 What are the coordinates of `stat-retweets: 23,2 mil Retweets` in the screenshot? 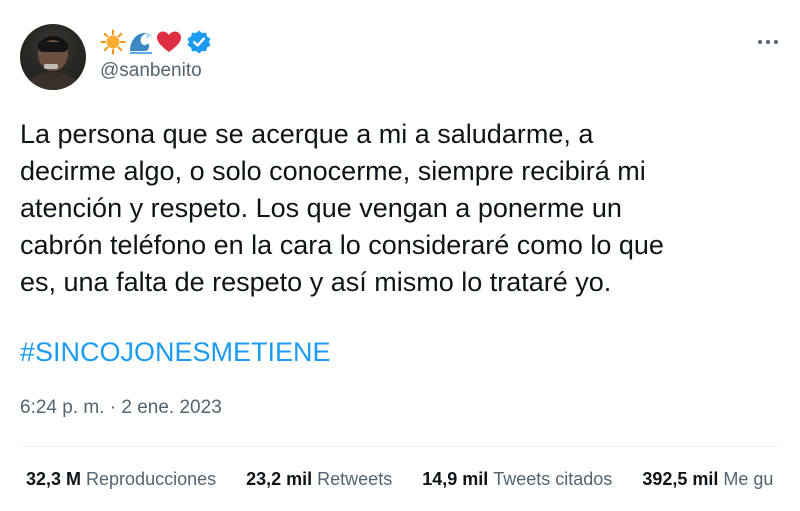 It's located at (319, 479).